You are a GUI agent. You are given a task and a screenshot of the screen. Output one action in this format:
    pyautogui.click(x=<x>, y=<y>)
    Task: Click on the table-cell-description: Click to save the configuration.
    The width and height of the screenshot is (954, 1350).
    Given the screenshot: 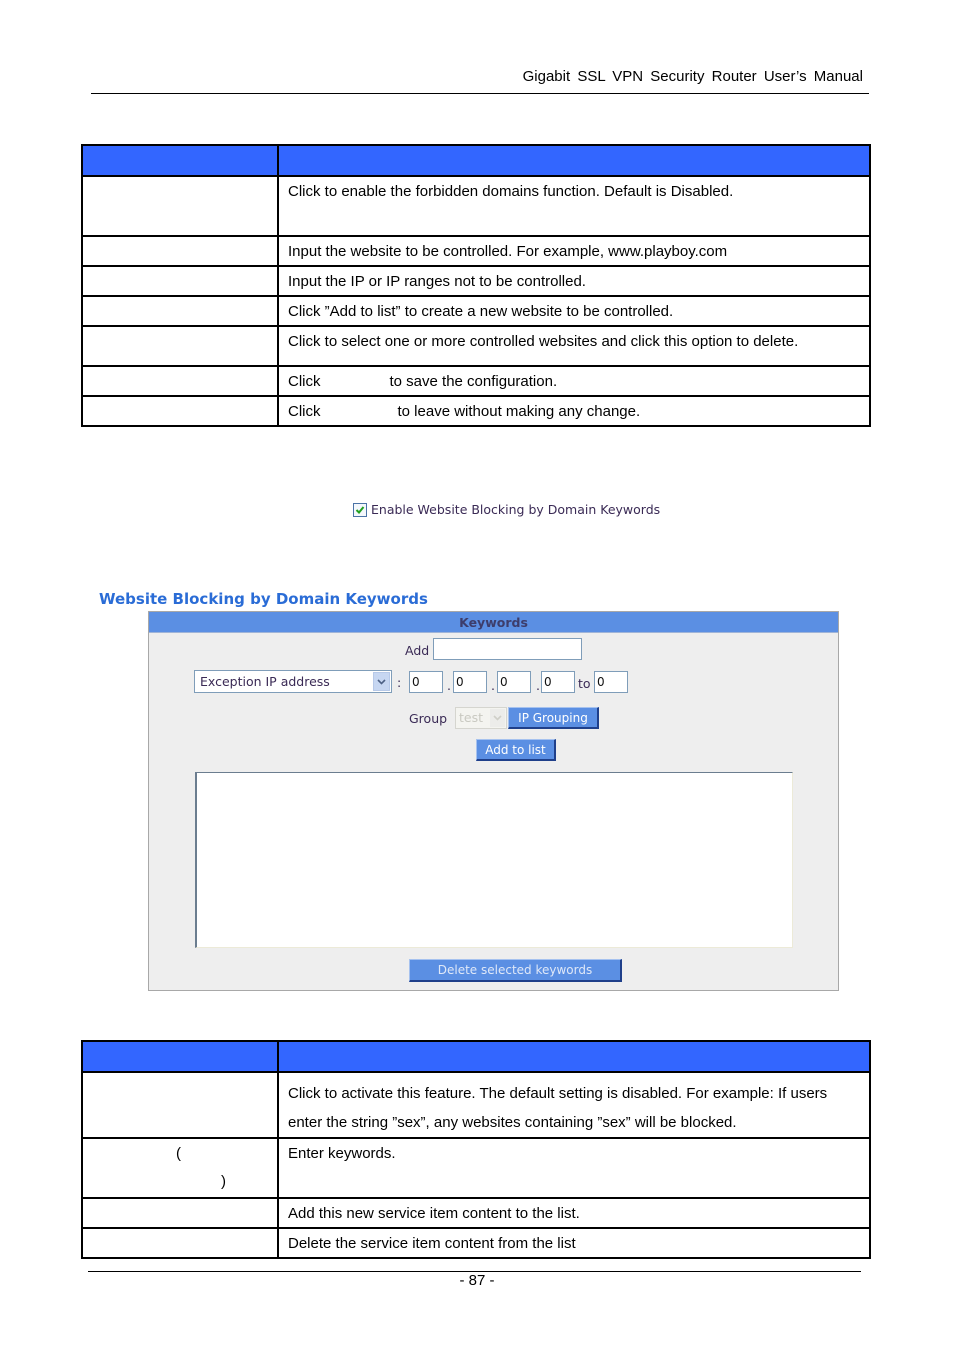 What is the action you would take?
    pyautogui.click(x=574, y=381)
    